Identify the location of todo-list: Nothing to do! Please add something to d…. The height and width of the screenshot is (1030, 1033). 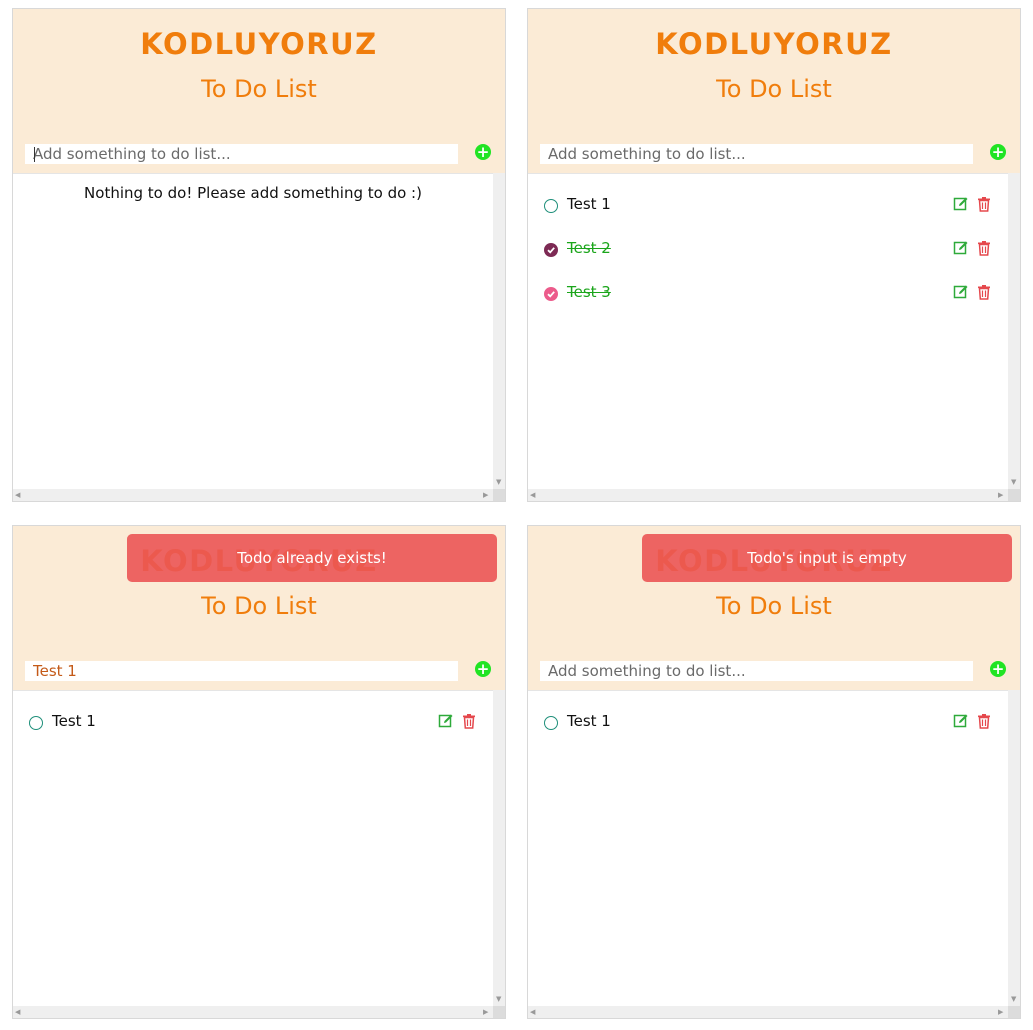
(253, 331).